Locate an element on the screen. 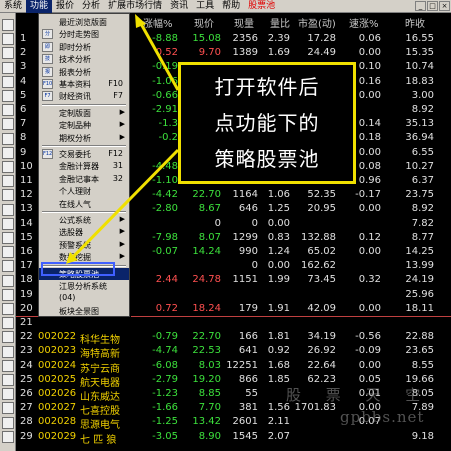 This screenshot has width=451, height=451. col-header-pe-dynamic: 市盈(动) is located at coordinates (317, 22).